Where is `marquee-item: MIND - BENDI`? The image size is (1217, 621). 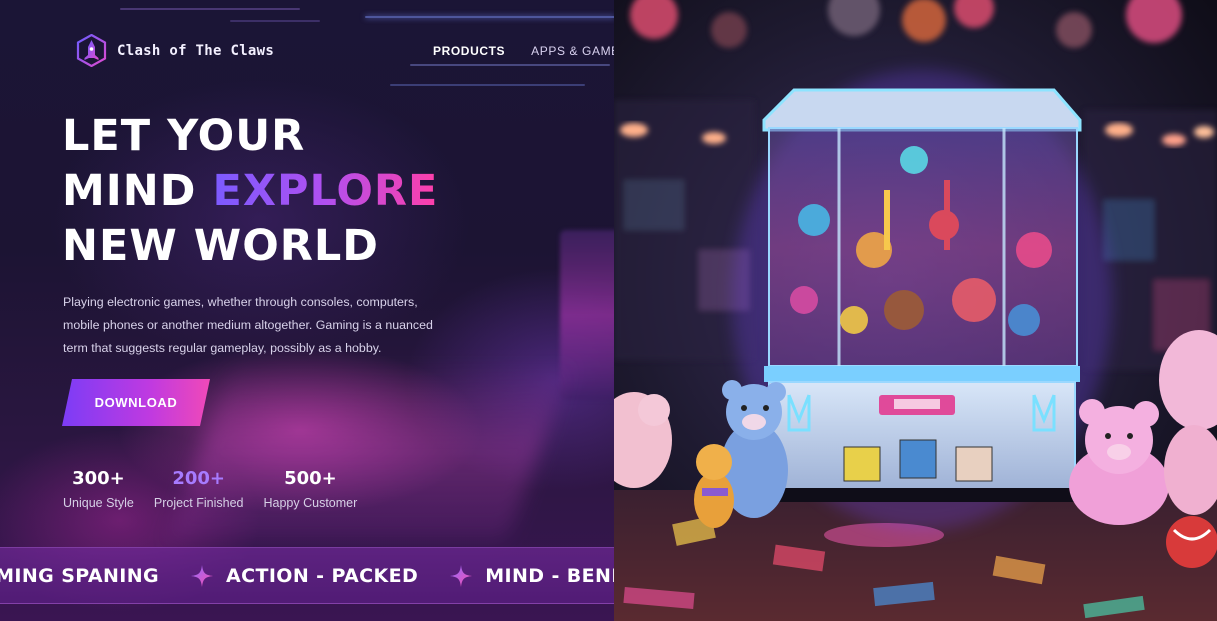 marquee-item: MIND - BENDI is located at coordinates (549, 576).